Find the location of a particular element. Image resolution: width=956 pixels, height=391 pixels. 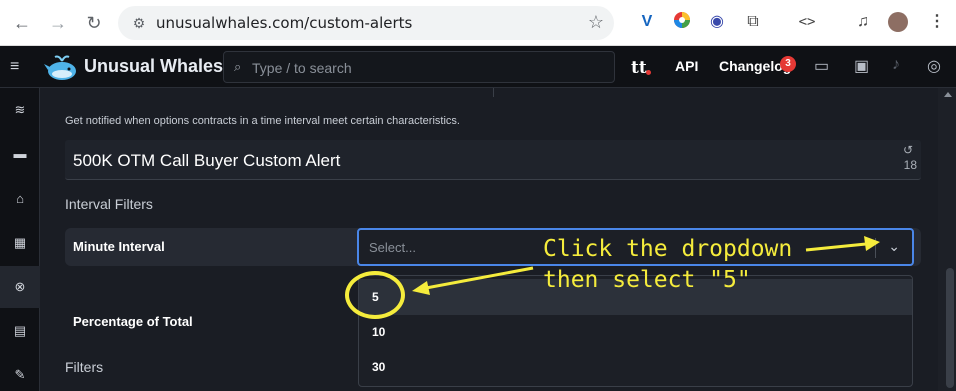

binoculars-icon: ⊗ is located at coordinates (20, 287).